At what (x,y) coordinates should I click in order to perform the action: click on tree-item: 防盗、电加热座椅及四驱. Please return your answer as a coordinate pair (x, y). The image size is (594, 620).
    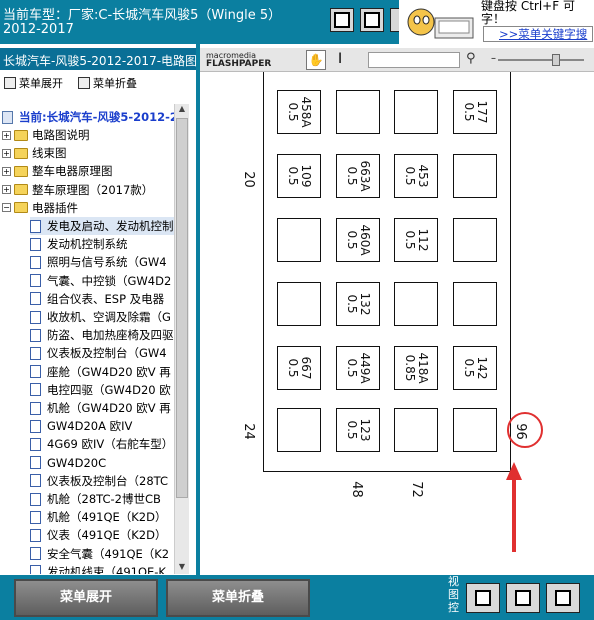
    Looking at the image, I should click on (102, 335).